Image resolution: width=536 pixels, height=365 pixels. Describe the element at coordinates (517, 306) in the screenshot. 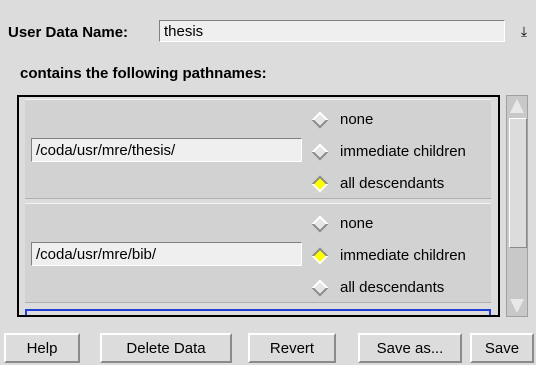

I see `scroll-down-arrow-icon` at that location.